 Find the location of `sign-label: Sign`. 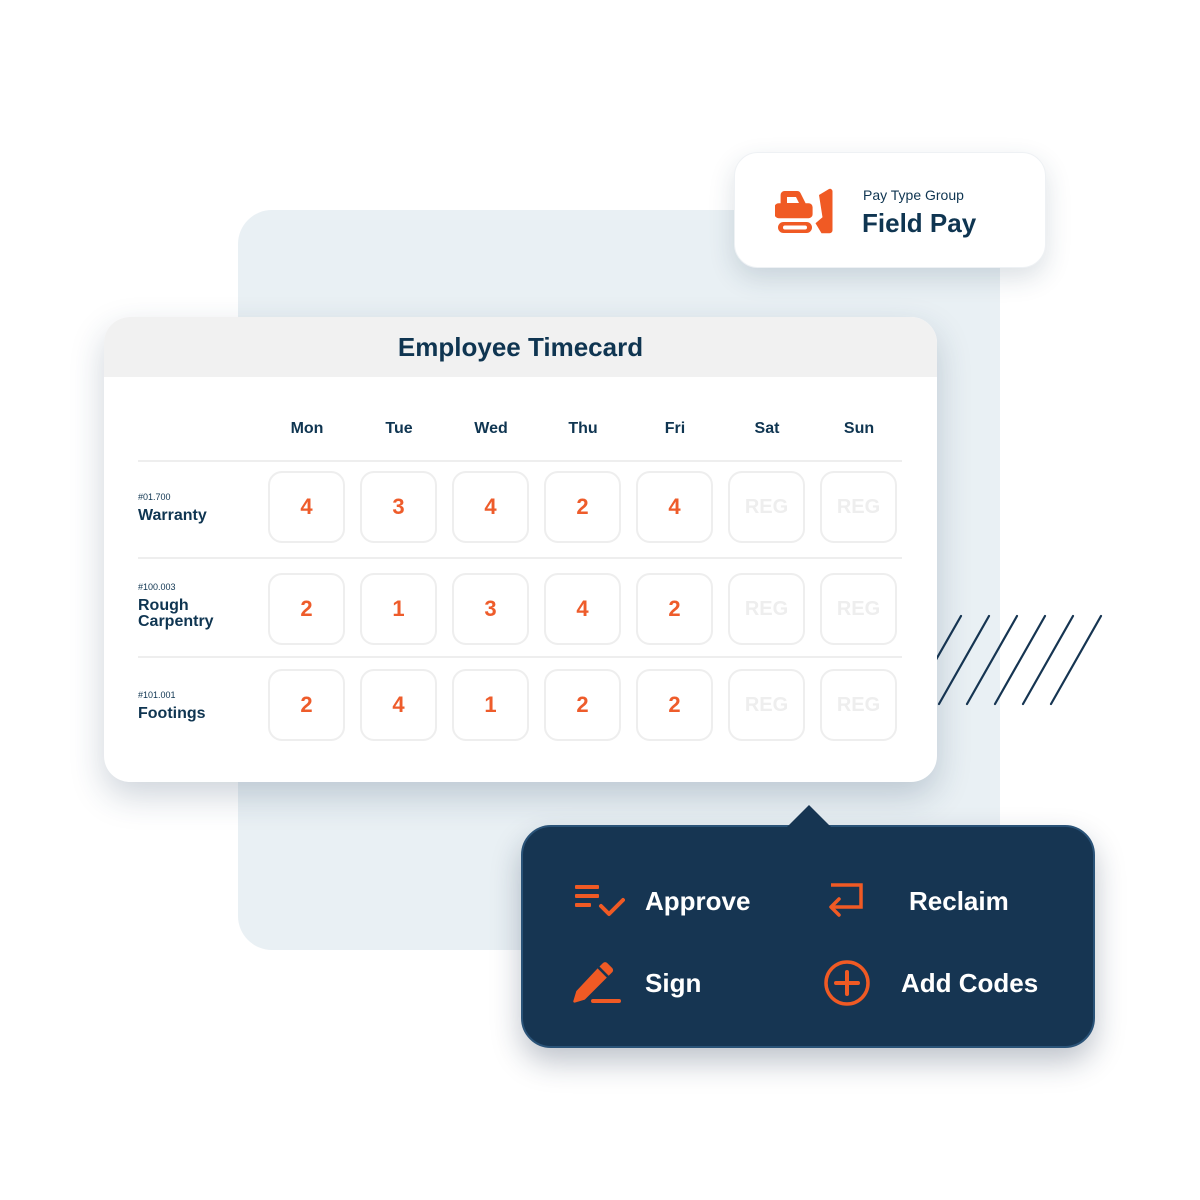

sign-label: Sign is located at coordinates (673, 982).